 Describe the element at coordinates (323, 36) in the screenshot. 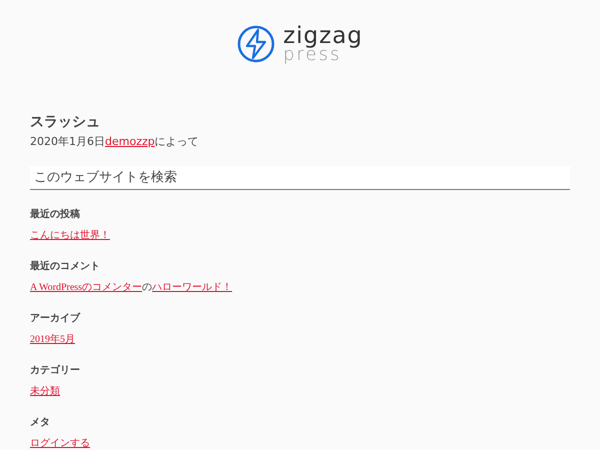

I see `logo-name: zigzag` at that location.